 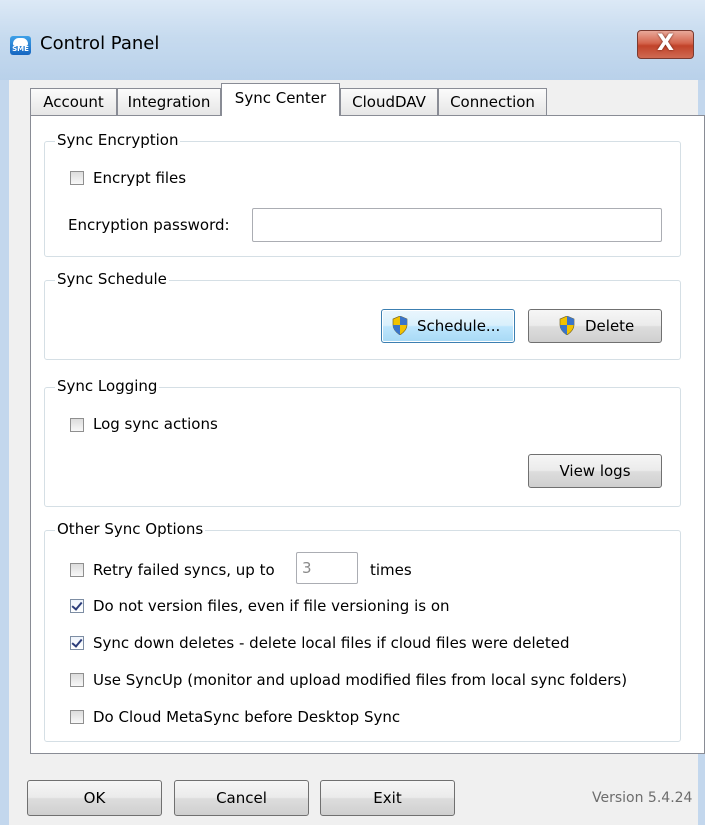 I want to click on encrypt-files-label: Encrypt files, so click(x=140, y=178).